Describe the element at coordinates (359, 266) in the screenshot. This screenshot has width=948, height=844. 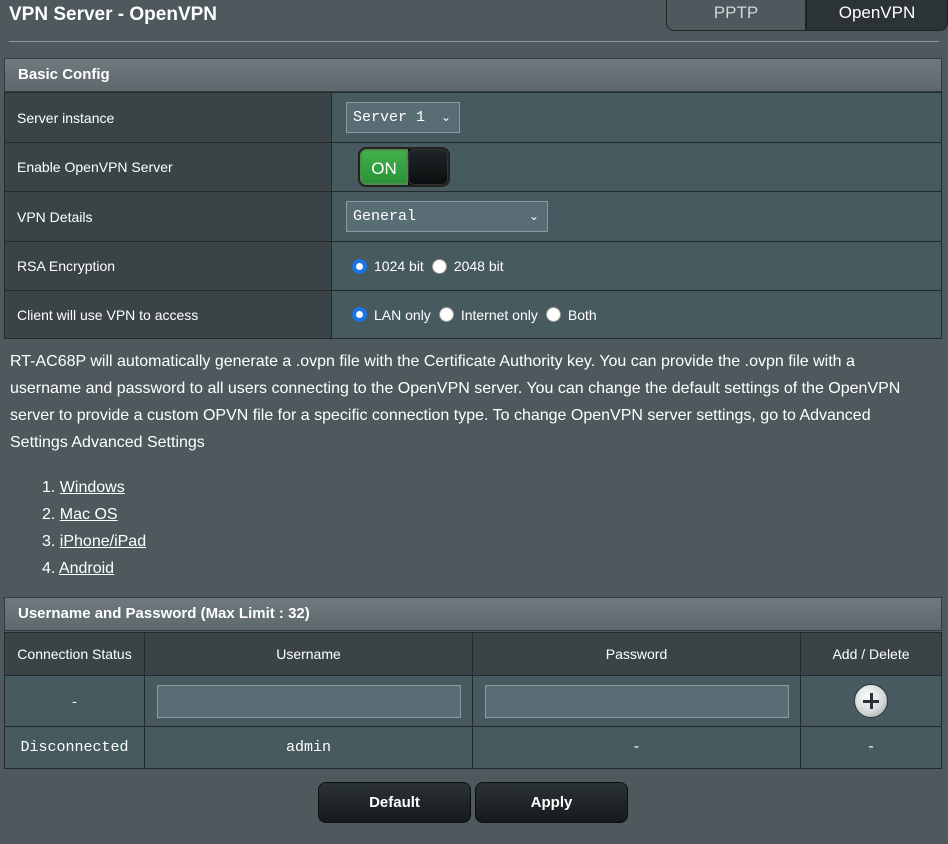
I see `radio-1024-bit` at that location.